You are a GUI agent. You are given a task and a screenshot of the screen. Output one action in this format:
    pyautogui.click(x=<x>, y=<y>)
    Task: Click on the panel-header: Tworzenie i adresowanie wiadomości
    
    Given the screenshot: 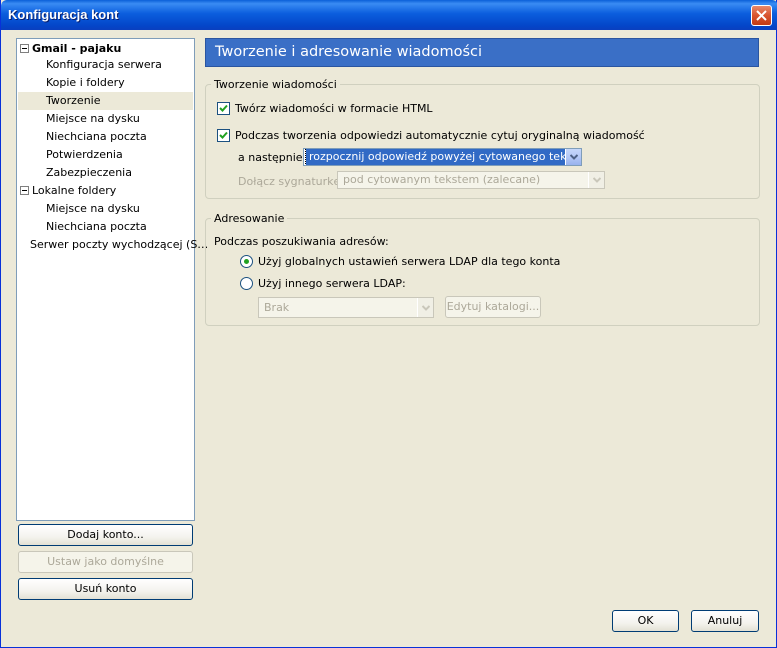 What is the action you would take?
    pyautogui.click(x=482, y=52)
    